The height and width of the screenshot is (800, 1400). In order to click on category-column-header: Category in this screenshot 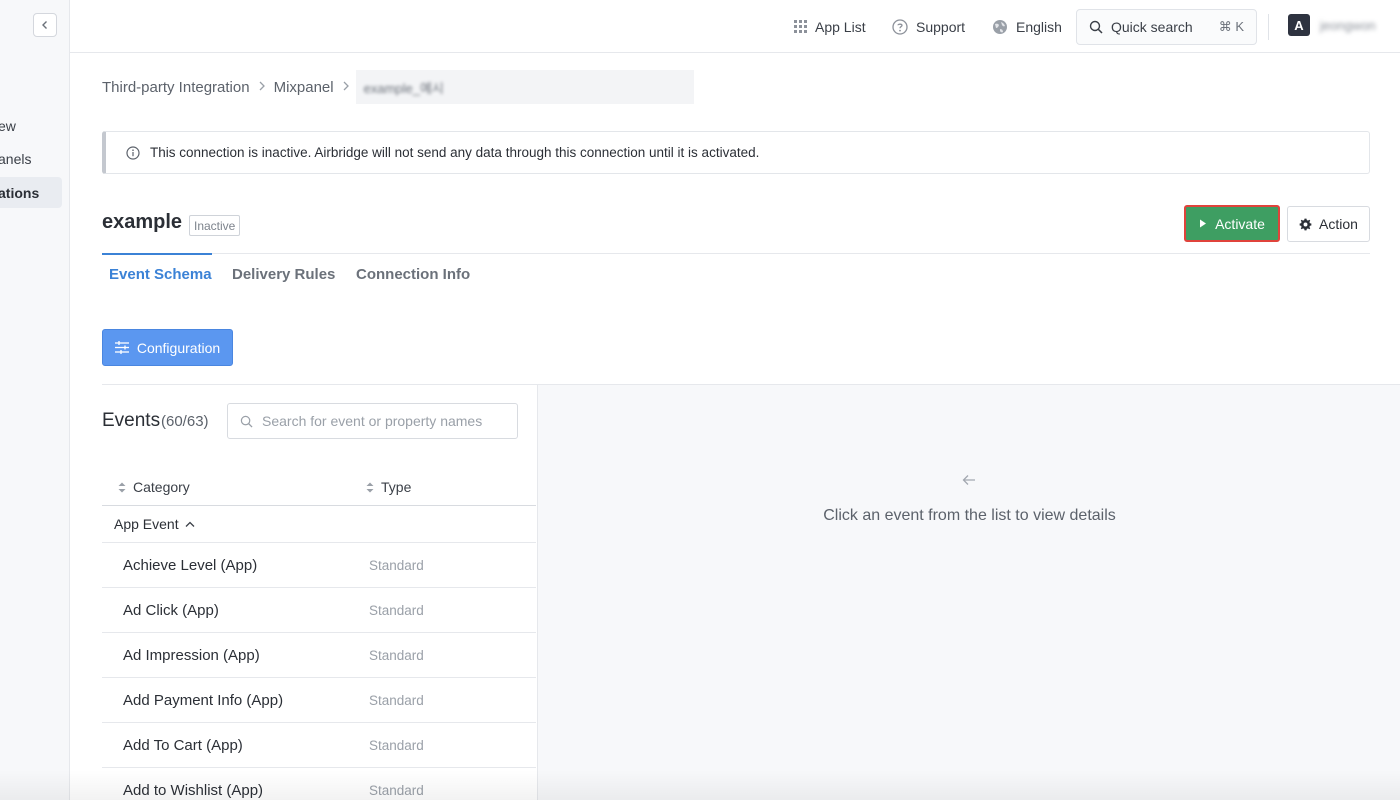, I will do `click(154, 487)`.